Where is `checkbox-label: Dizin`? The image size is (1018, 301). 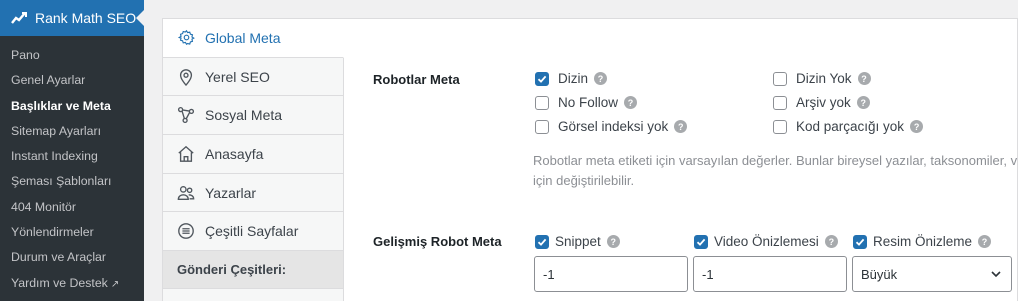
checkbox-label: Dizin is located at coordinates (573, 78).